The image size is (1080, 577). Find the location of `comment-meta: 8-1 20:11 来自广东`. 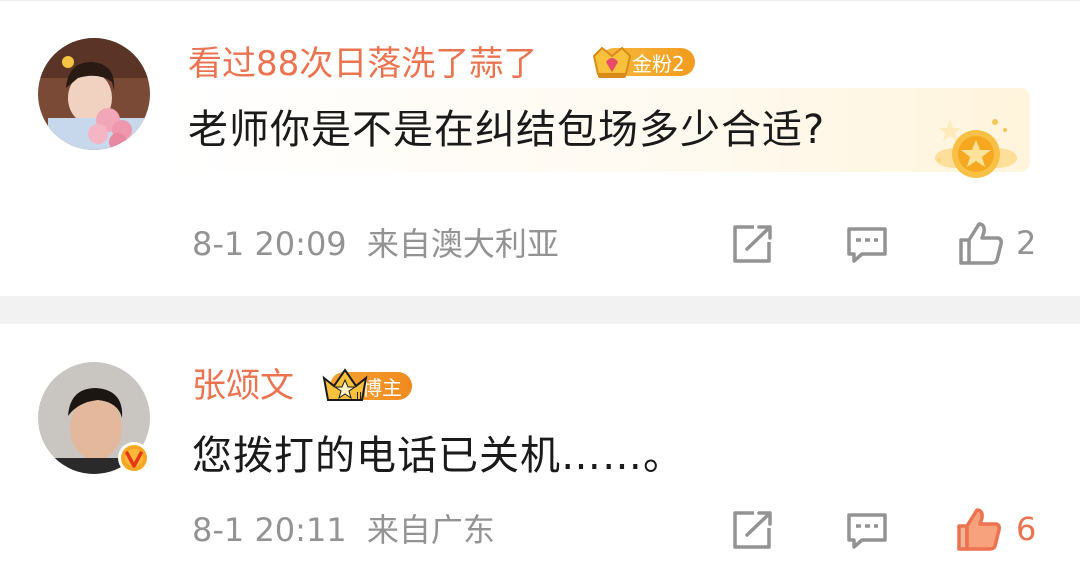

comment-meta: 8-1 20:11 来自广东 is located at coordinates (343, 530).